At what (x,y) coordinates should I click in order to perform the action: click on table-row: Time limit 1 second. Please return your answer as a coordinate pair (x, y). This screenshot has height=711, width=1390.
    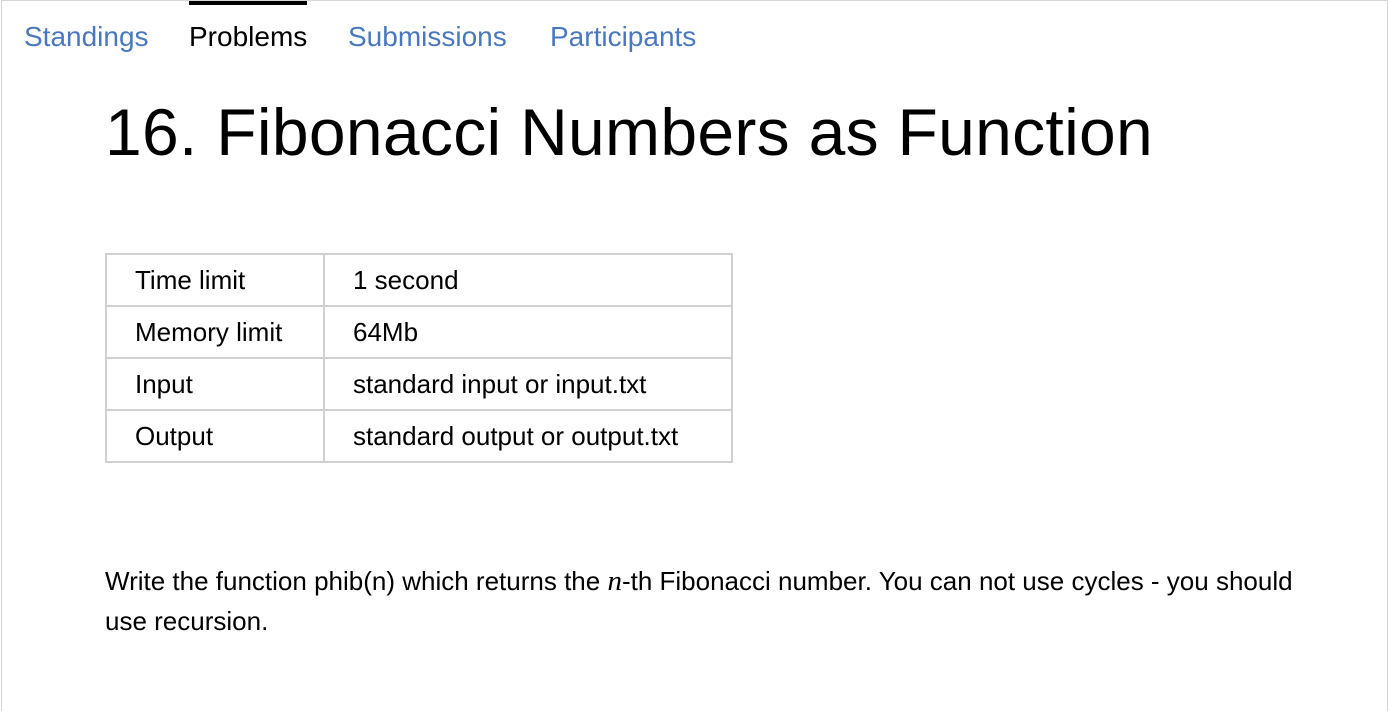
    Looking at the image, I should click on (419, 280).